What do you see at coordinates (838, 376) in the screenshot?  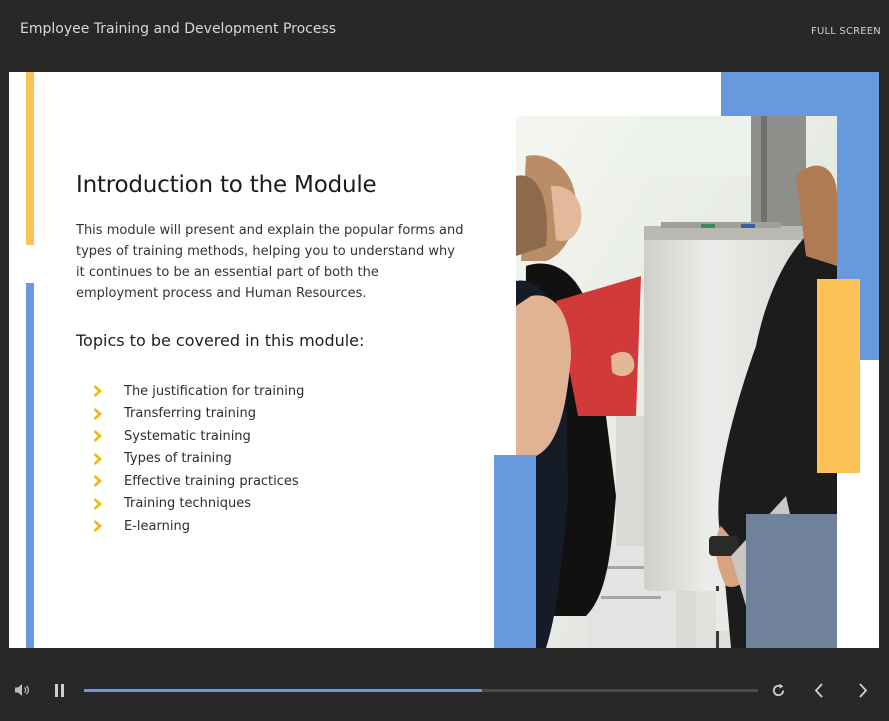 I see `decor-block-yellow` at bounding box center [838, 376].